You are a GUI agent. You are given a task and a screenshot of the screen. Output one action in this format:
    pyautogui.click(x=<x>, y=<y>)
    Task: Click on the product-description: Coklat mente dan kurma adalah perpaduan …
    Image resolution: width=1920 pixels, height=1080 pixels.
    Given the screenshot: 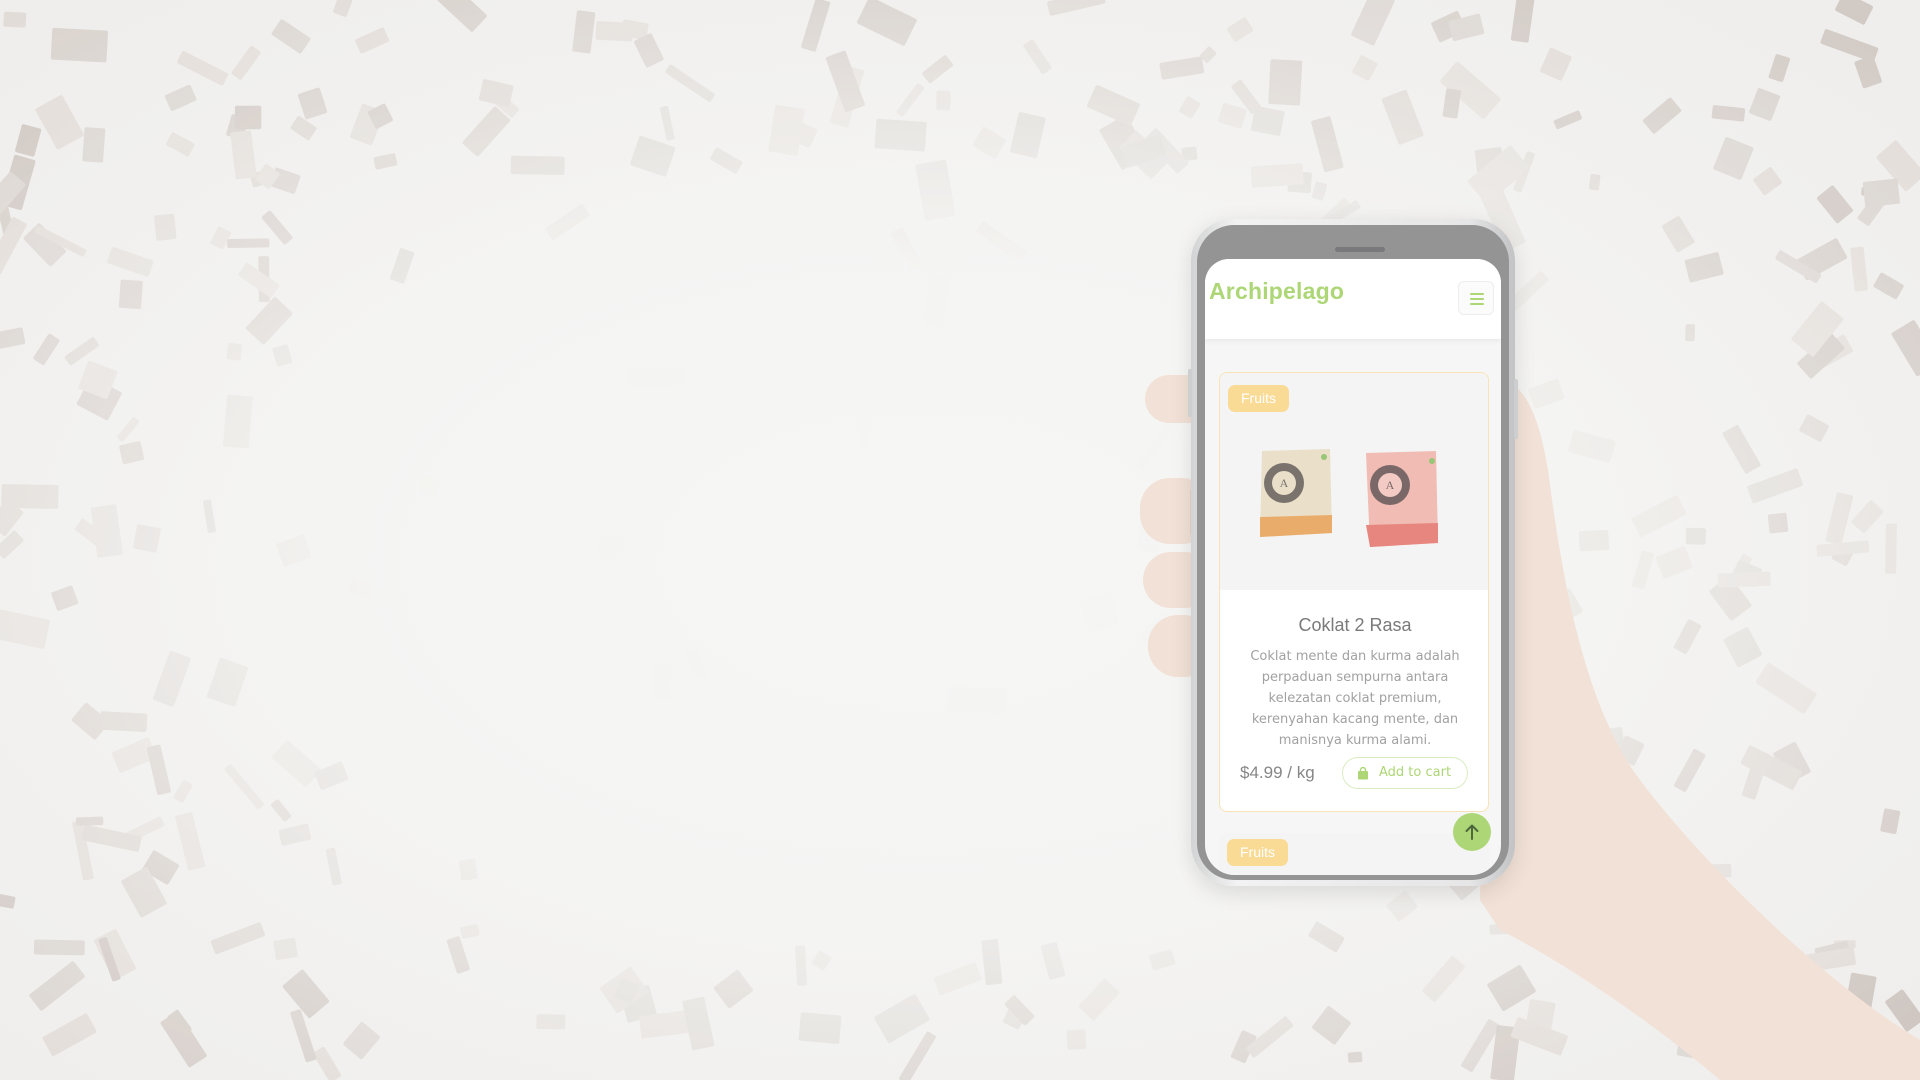 What is the action you would take?
    pyautogui.click(x=1355, y=698)
    